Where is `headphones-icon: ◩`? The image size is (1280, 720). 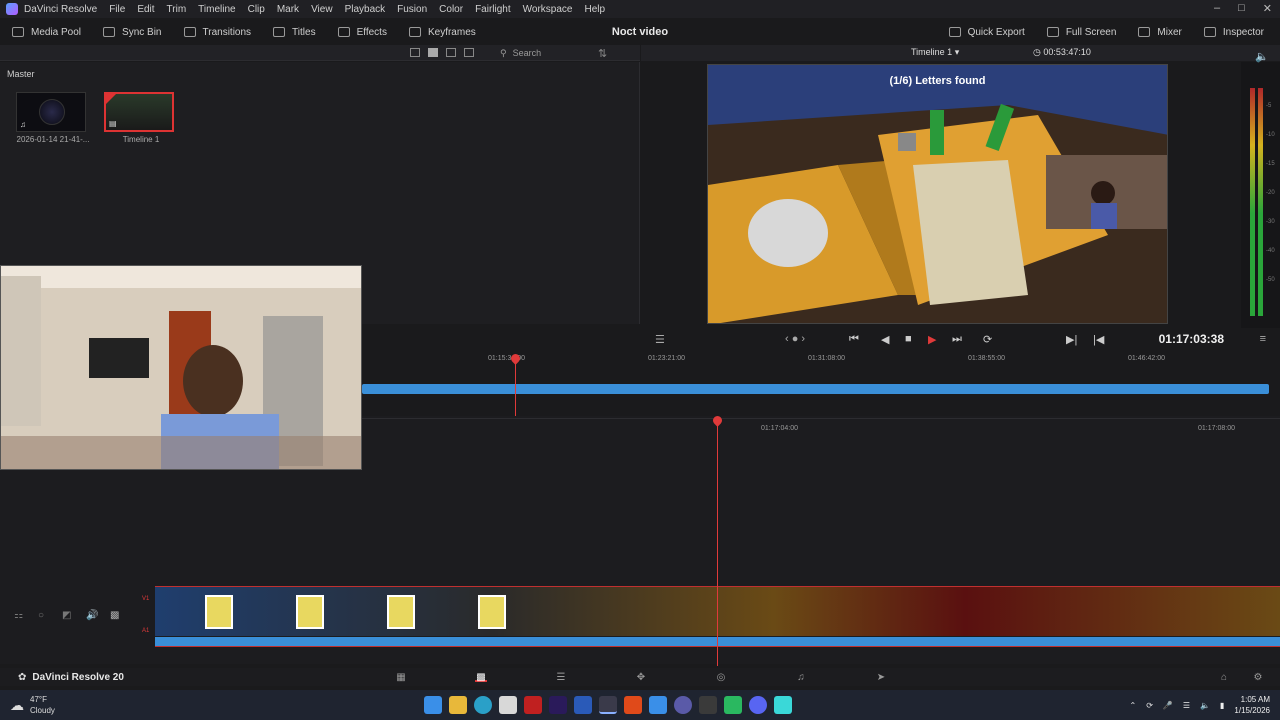 headphones-icon: ◩ is located at coordinates (66, 615).